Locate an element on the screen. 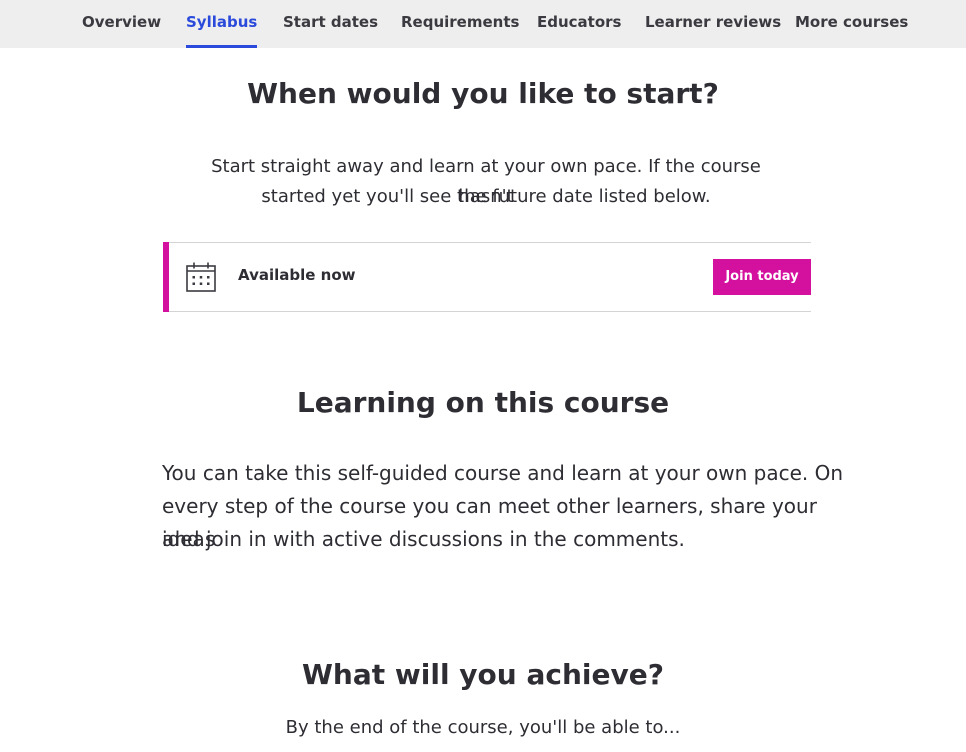  nav-item-start-dates: Start dates is located at coordinates (330, 24).